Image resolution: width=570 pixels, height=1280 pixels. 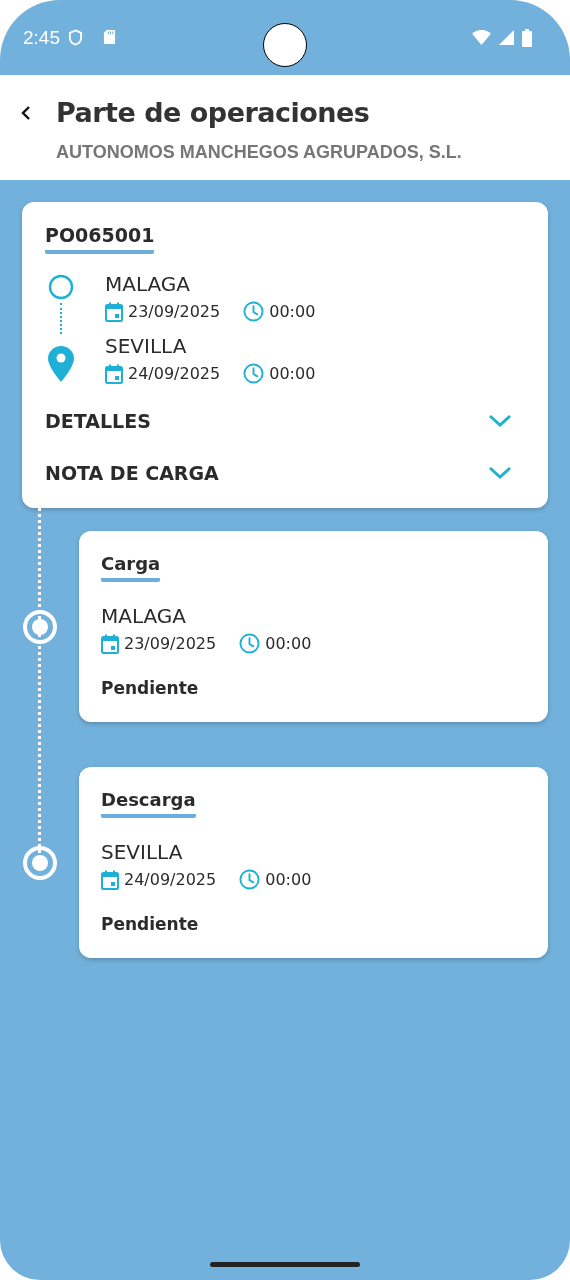 I want to click on signal-icon, so click(x=506, y=37).